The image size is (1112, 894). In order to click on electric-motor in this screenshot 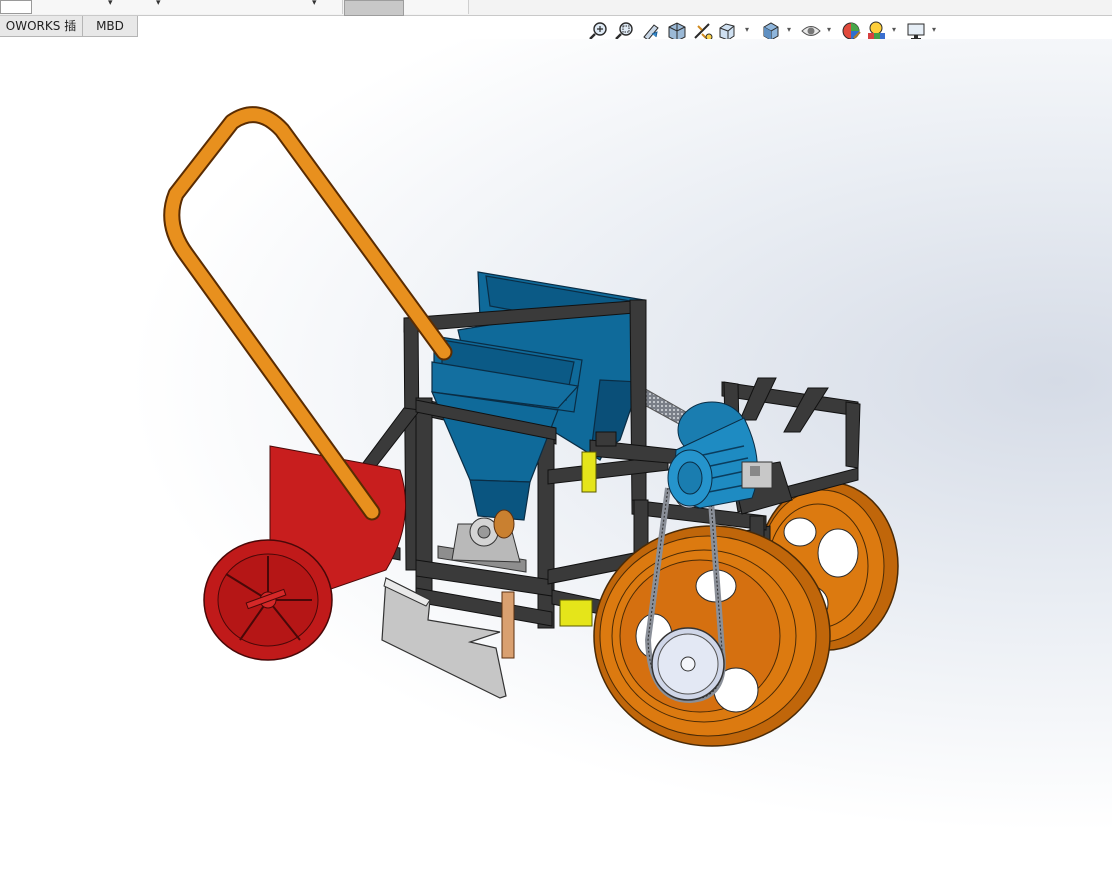, I will do `click(730, 458)`.